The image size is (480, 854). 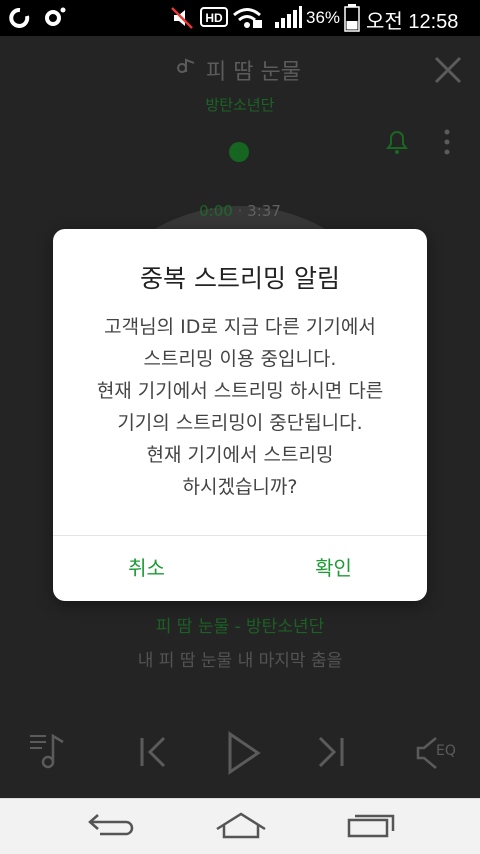 I want to click on hd-icon: HD, so click(x=214, y=17).